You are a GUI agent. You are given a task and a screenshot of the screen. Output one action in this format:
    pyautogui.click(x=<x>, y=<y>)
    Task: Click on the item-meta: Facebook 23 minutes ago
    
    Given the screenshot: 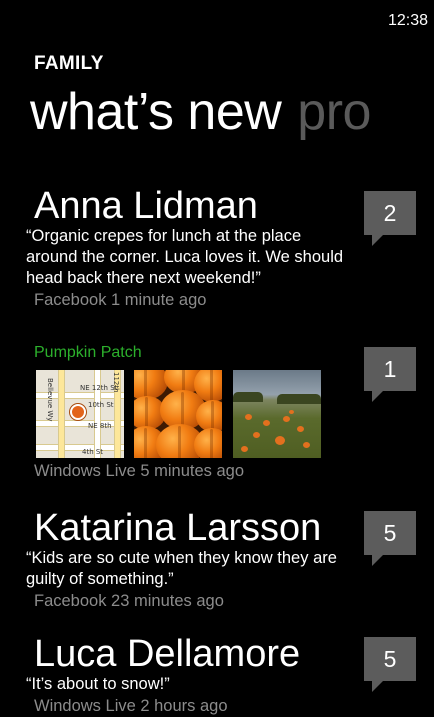 What is the action you would take?
    pyautogui.click(x=129, y=601)
    